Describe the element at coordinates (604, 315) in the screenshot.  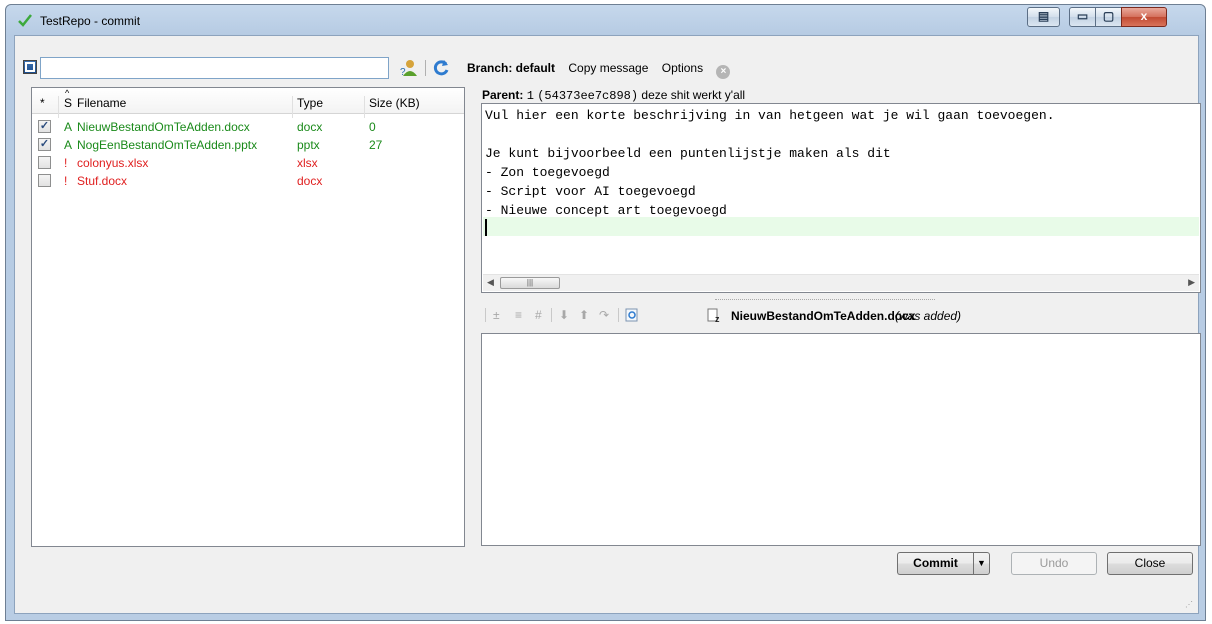
I see `redo-icon: ↷` at that location.